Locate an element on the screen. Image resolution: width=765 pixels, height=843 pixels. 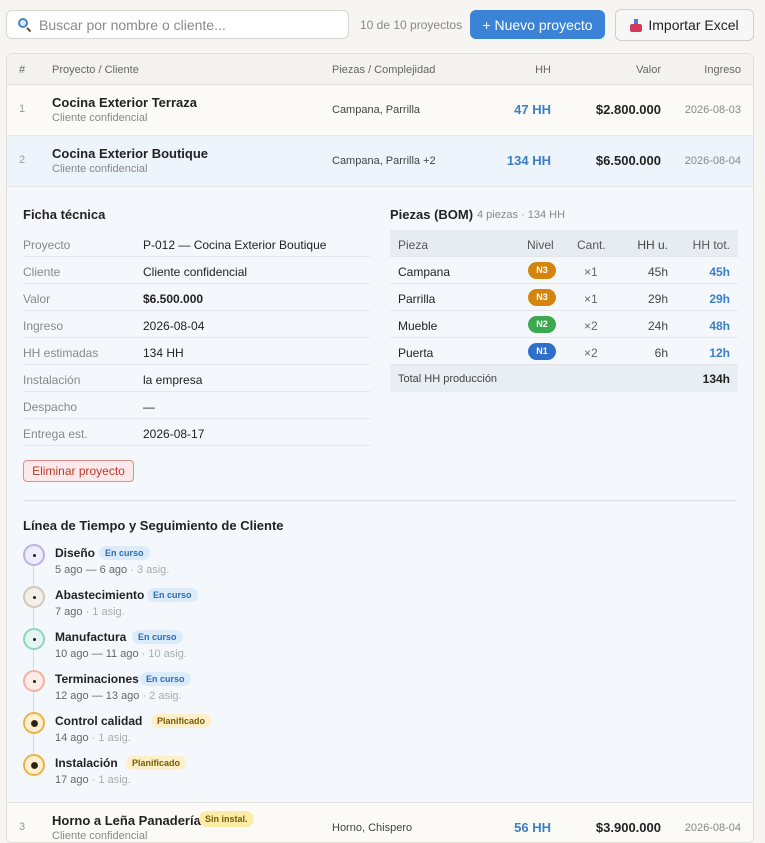
ficha-key: Cliente is located at coordinates (42, 272).